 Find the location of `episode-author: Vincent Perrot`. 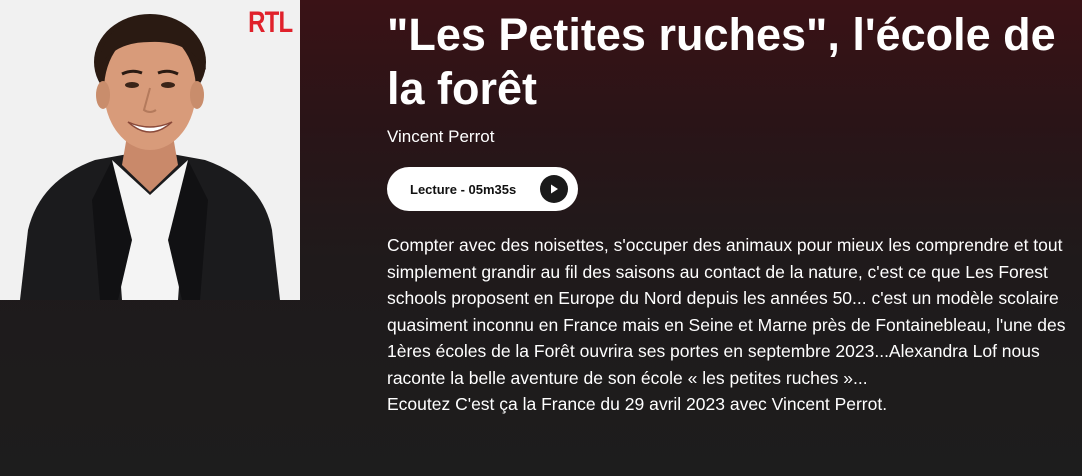

episode-author: Vincent Perrot is located at coordinates (440, 137).